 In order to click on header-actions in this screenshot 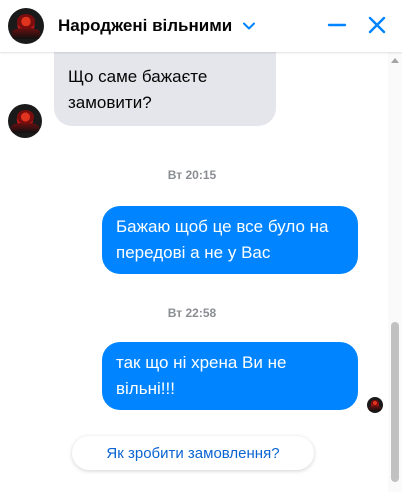, I will do `click(357, 25)`.